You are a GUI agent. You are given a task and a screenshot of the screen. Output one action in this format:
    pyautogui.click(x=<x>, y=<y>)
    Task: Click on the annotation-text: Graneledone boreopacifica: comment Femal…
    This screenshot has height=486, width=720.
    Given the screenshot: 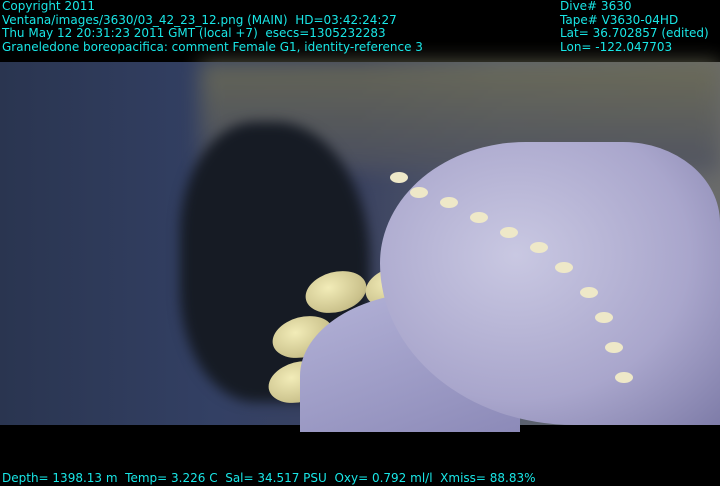 What is the action you would take?
    pyautogui.click(x=212, y=46)
    